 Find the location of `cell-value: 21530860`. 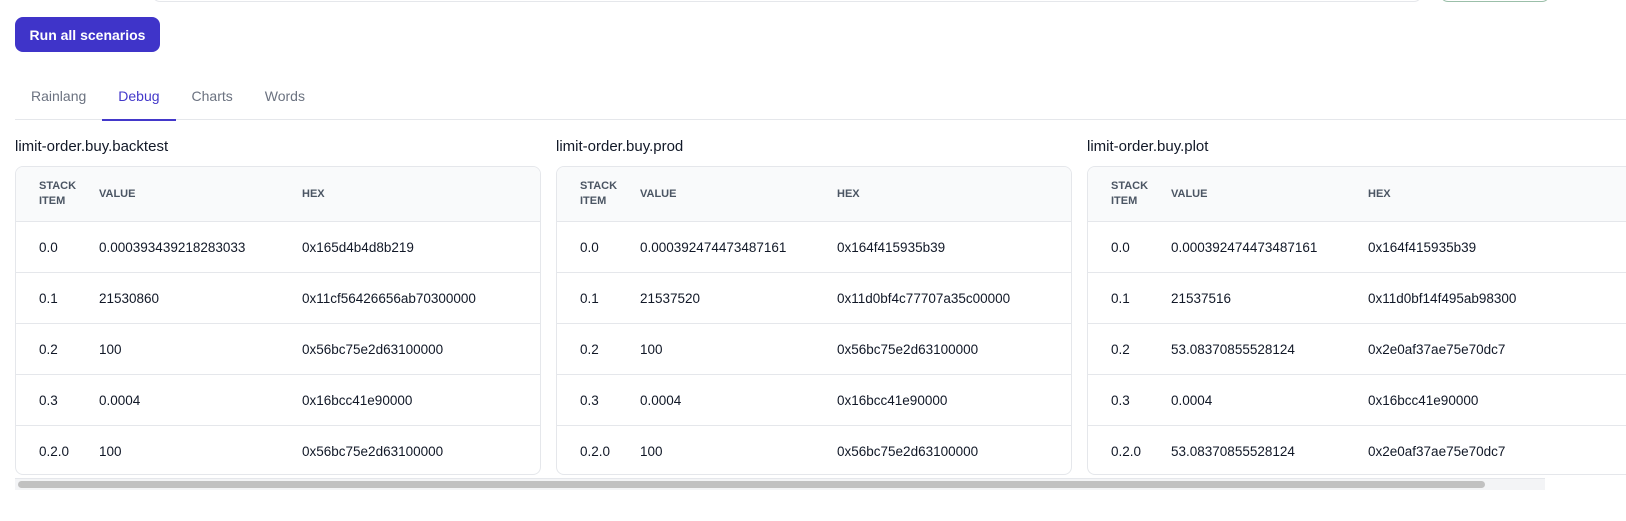

cell-value: 21530860 is located at coordinates (129, 298).